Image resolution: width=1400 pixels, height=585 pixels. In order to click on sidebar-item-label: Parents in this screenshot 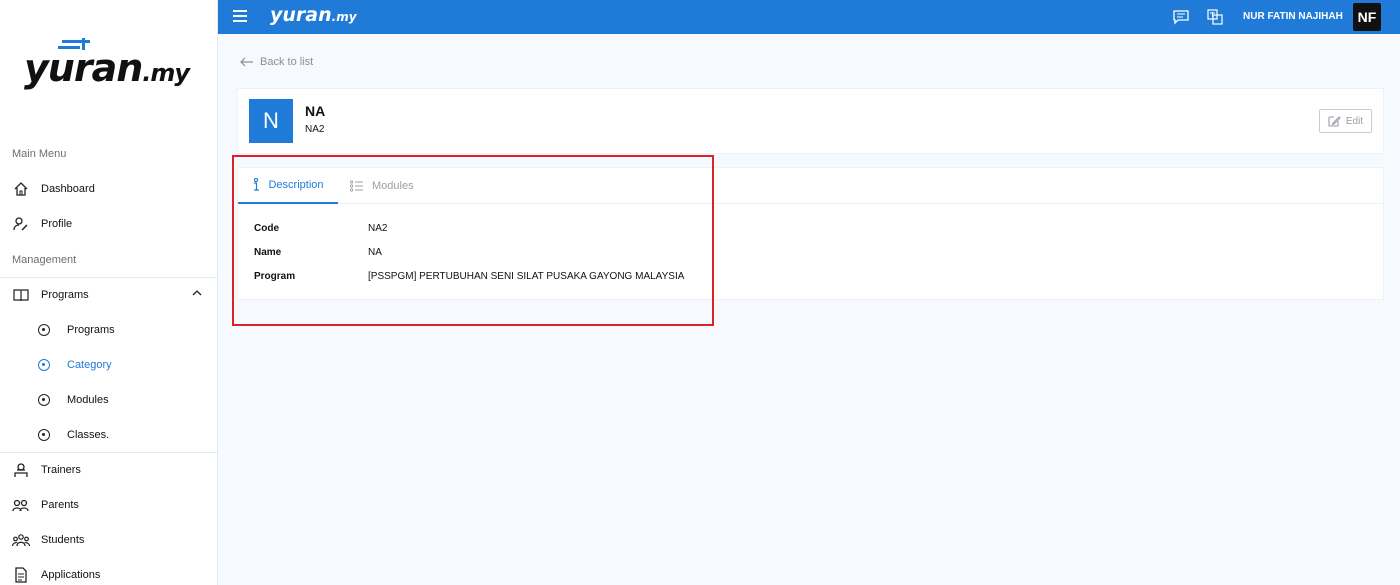, I will do `click(60, 504)`.